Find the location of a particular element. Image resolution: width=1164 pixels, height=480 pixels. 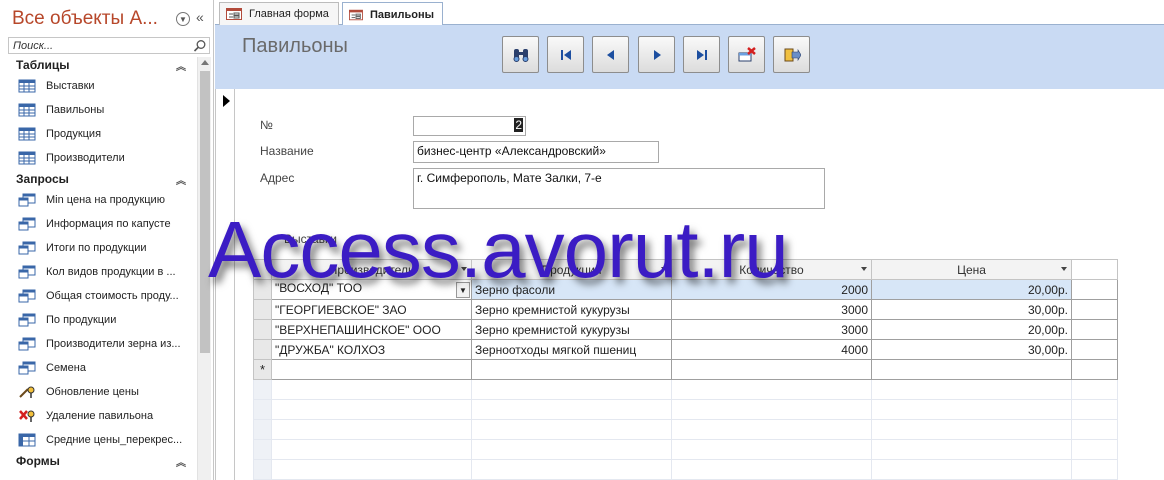

table-icon is located at coordinates (27, 86).